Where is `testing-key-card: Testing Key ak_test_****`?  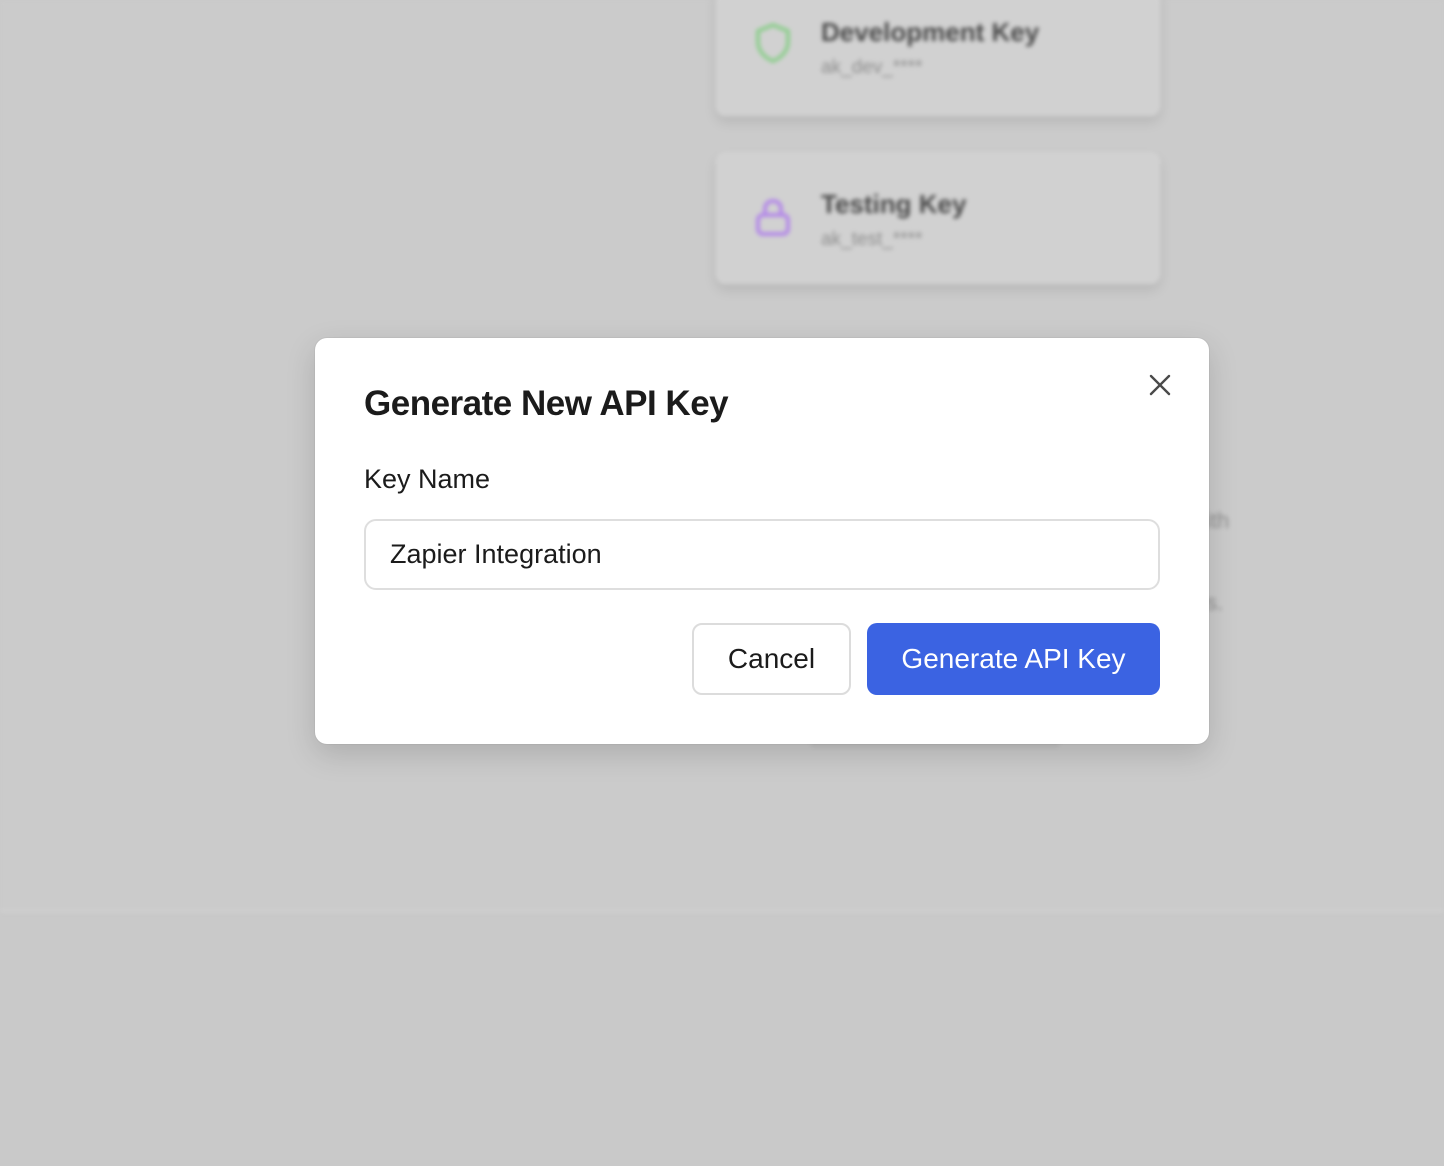
testing-key-card: Testing Key ak_test_**** is located at coordinates (938, 218).